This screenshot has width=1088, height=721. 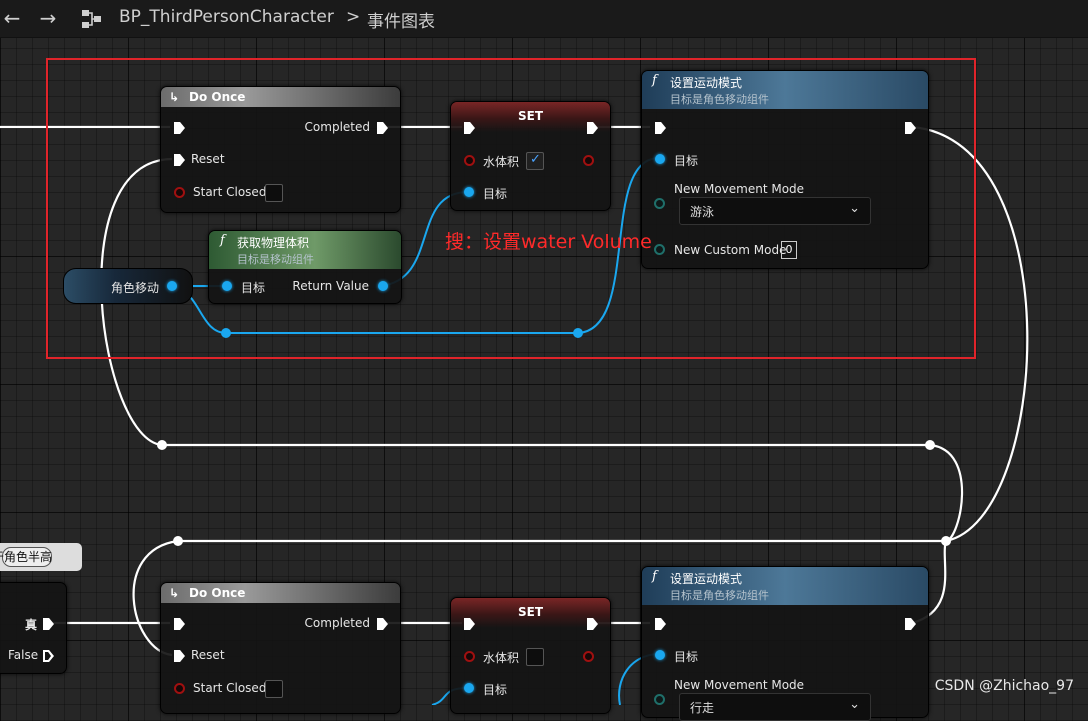 I want to click on variable-label: 角色移动, so click(x=135, y=288).